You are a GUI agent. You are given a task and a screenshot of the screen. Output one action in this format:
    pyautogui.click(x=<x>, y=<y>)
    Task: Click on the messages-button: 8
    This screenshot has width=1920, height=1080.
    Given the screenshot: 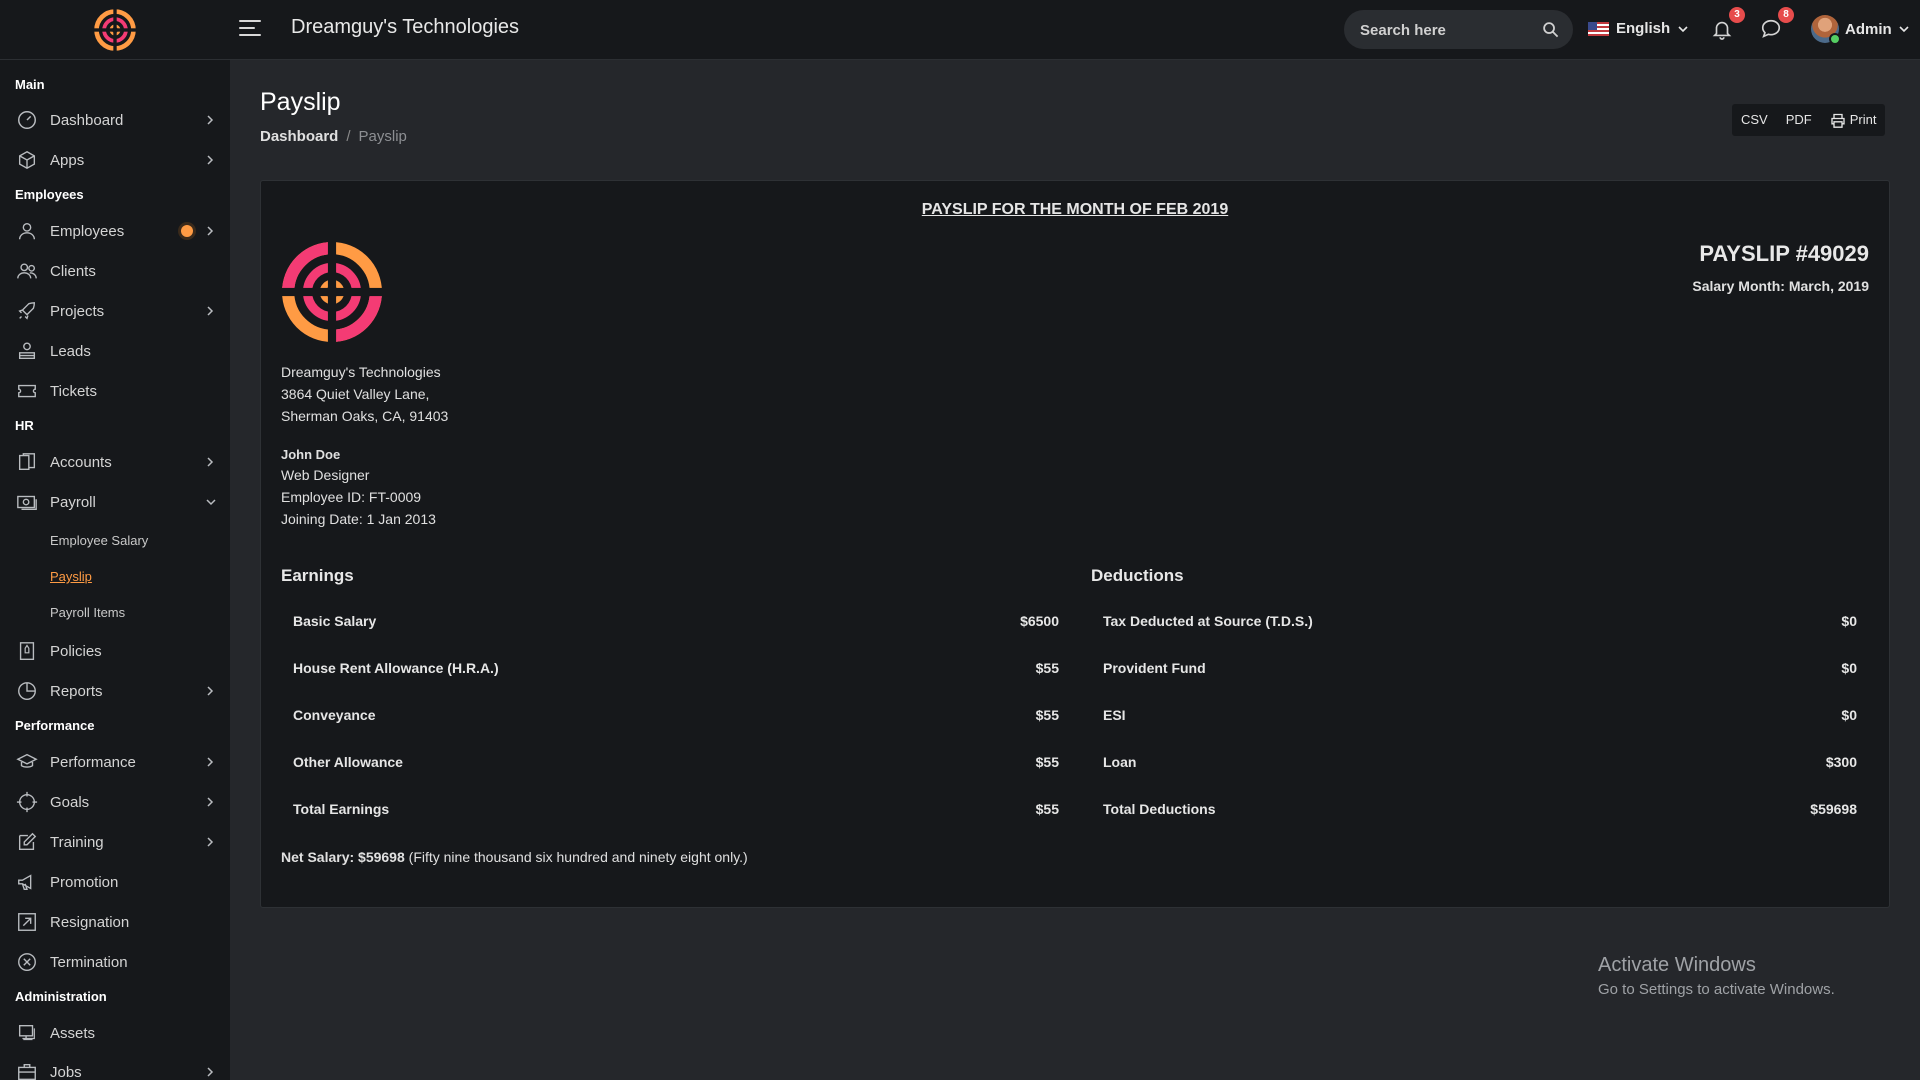 What is the action you would take?
    pyautogui.click(x=1777, y=26)
    